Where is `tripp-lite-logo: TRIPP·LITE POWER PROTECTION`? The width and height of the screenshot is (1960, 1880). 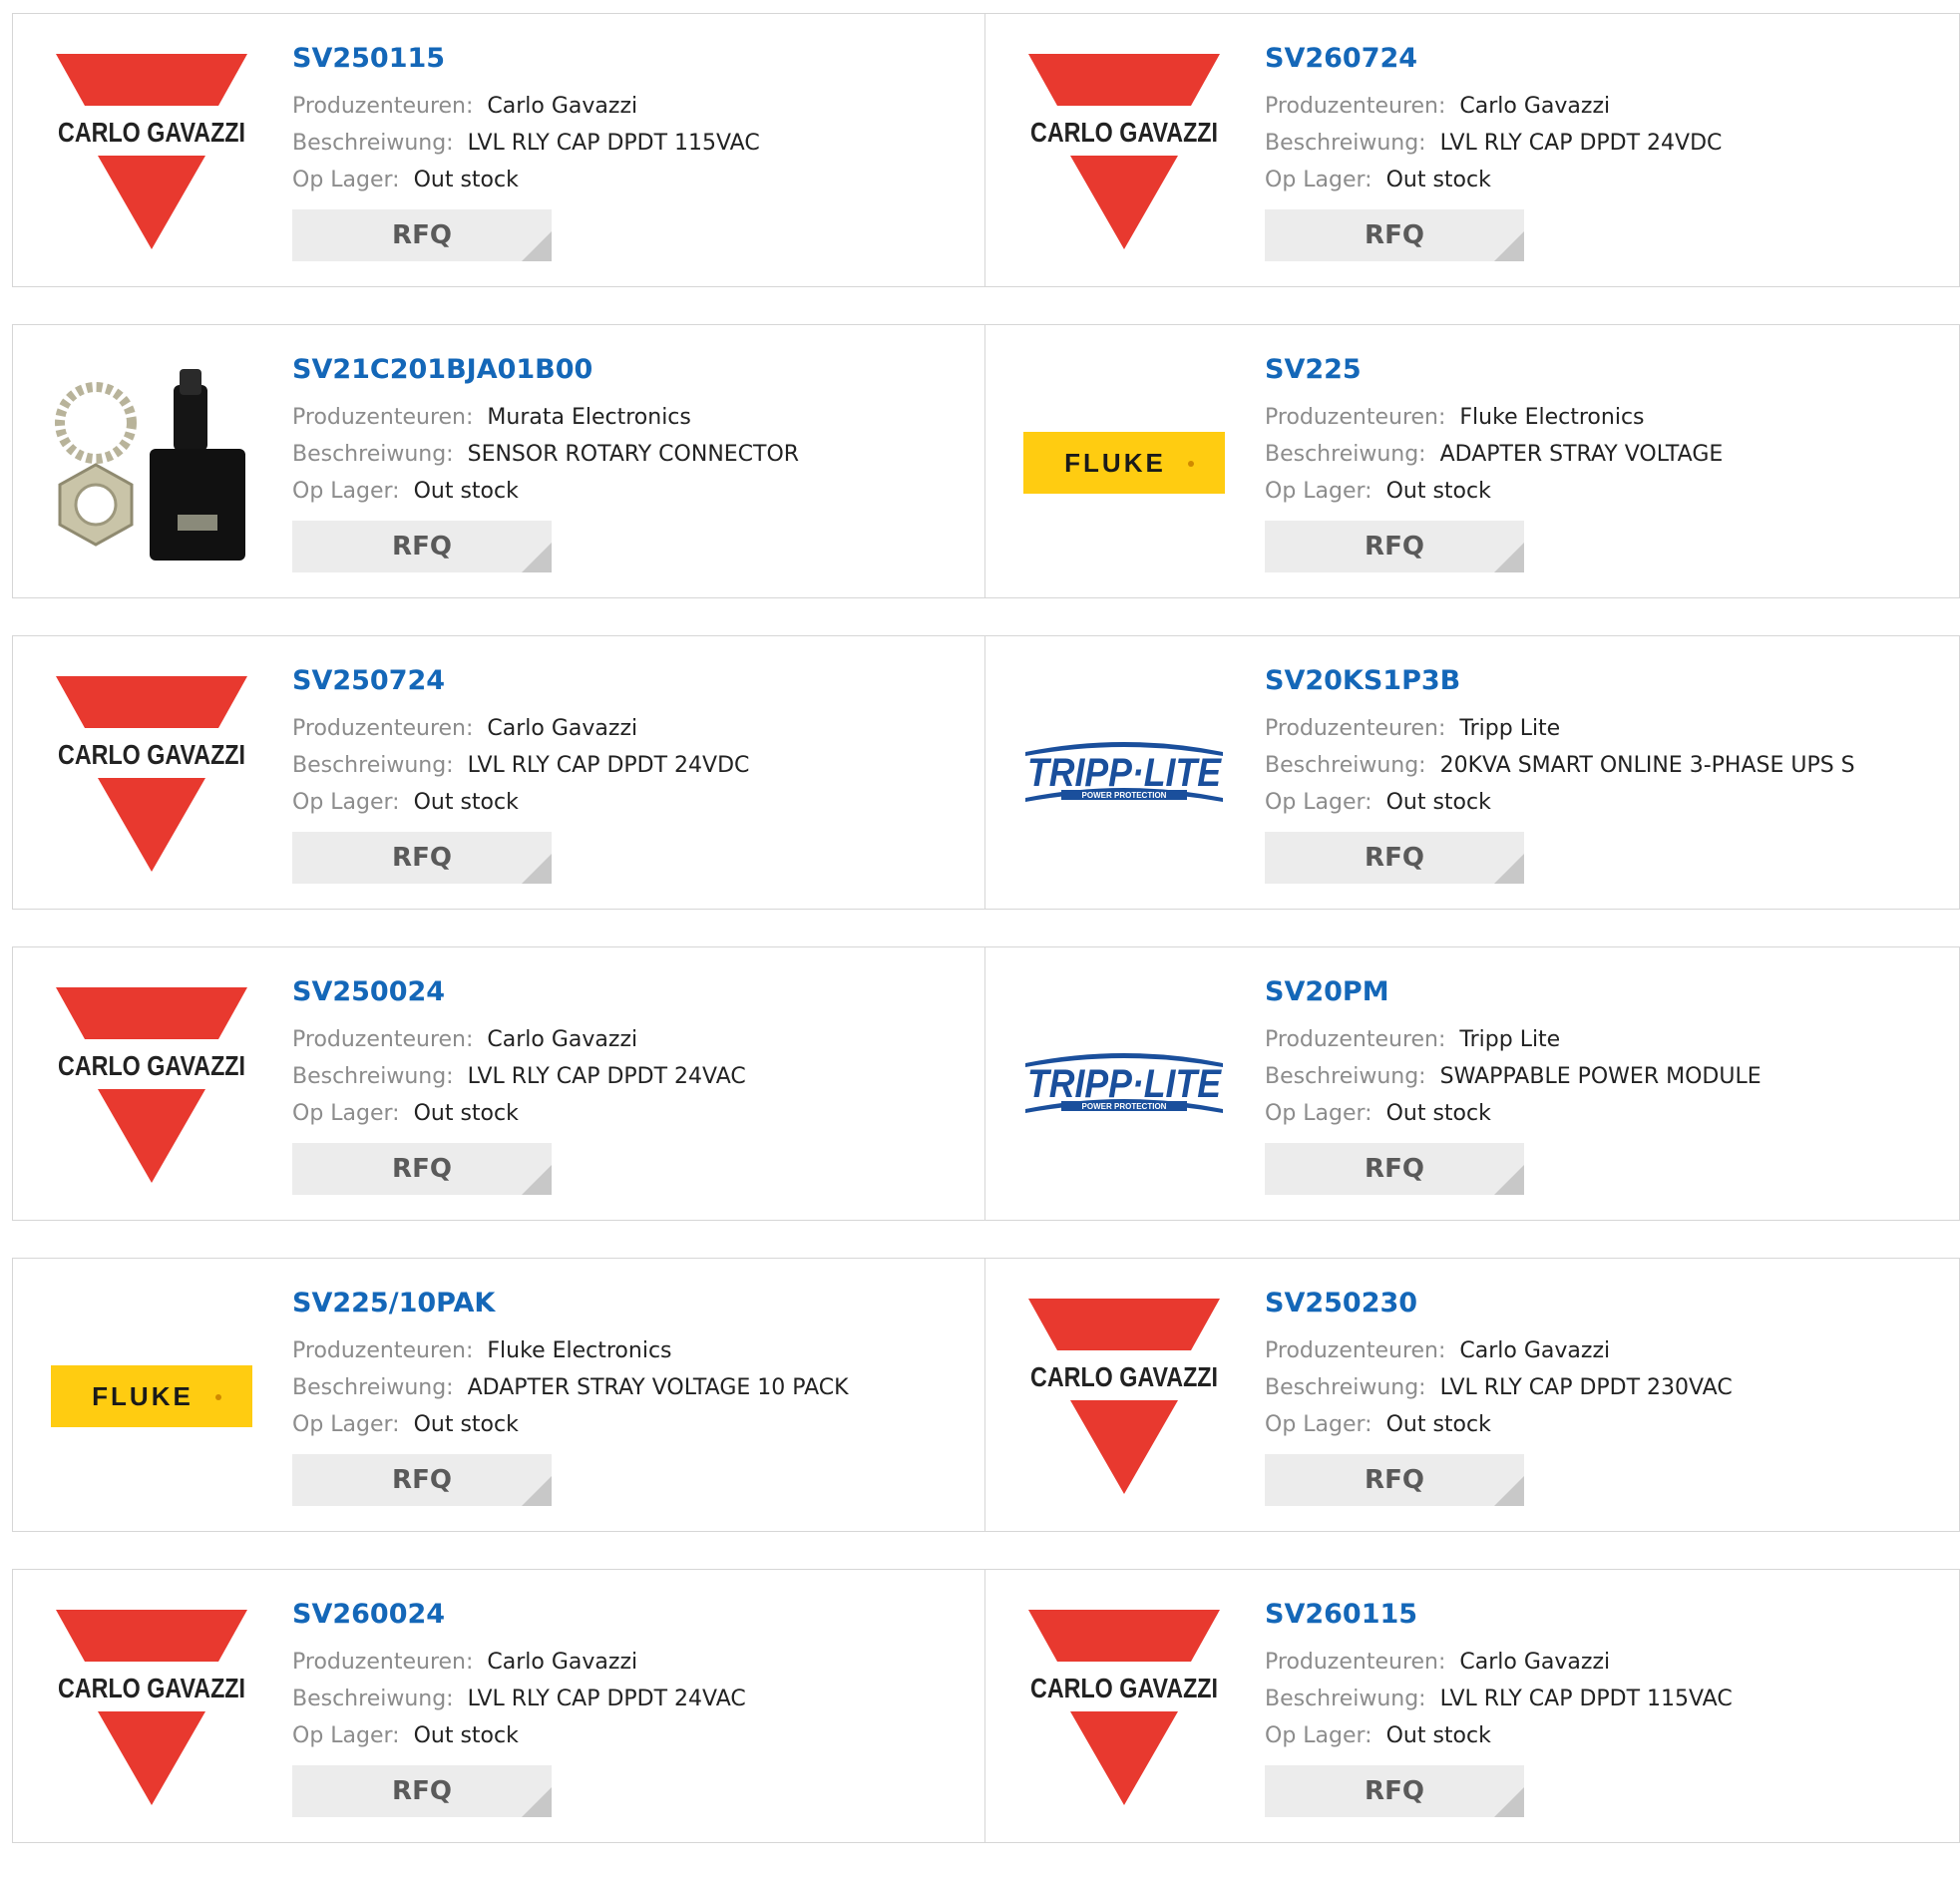
tripp-lite-logo: TRIPP·LITE POWER PROTECTION is located at coordinates (1124, 772).